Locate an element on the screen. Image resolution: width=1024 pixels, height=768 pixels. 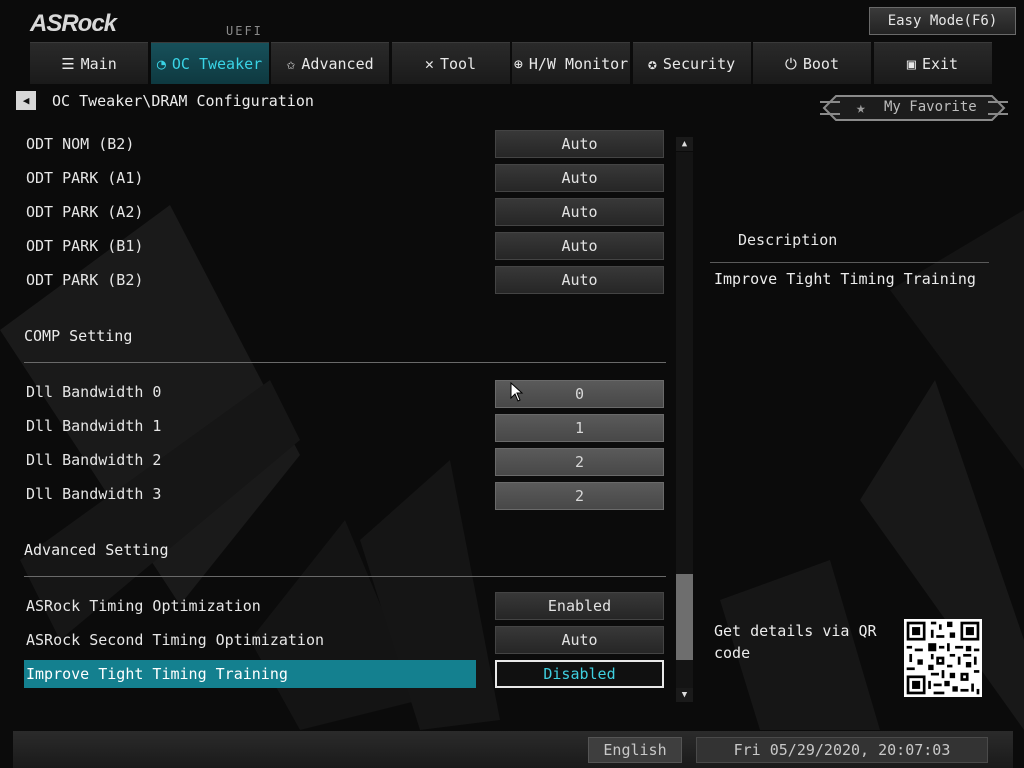
uefi-label: UEFI is located at coordinates (244, 31).